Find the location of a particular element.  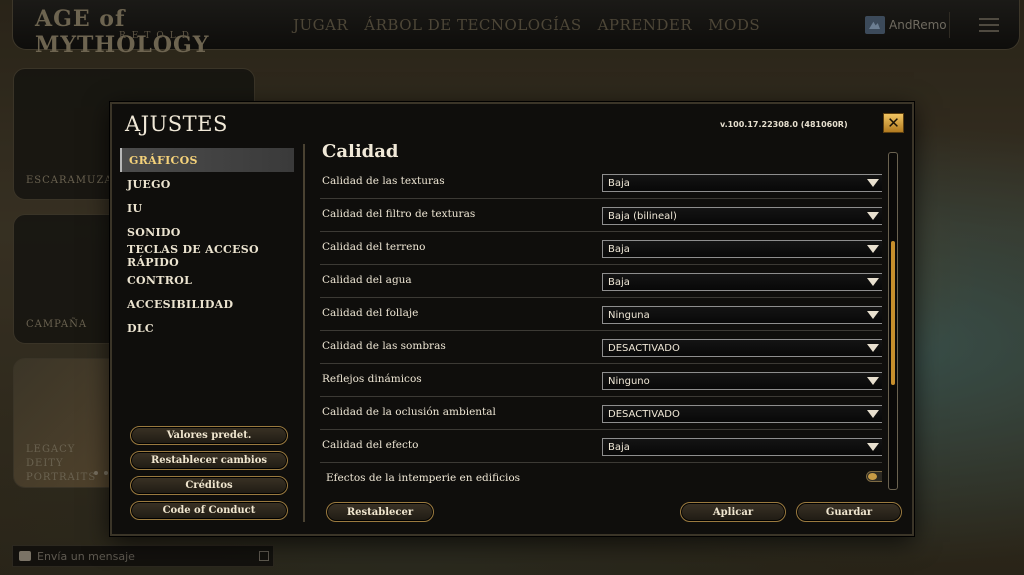

close-button: ✕ is located at coordinates (893, 123).